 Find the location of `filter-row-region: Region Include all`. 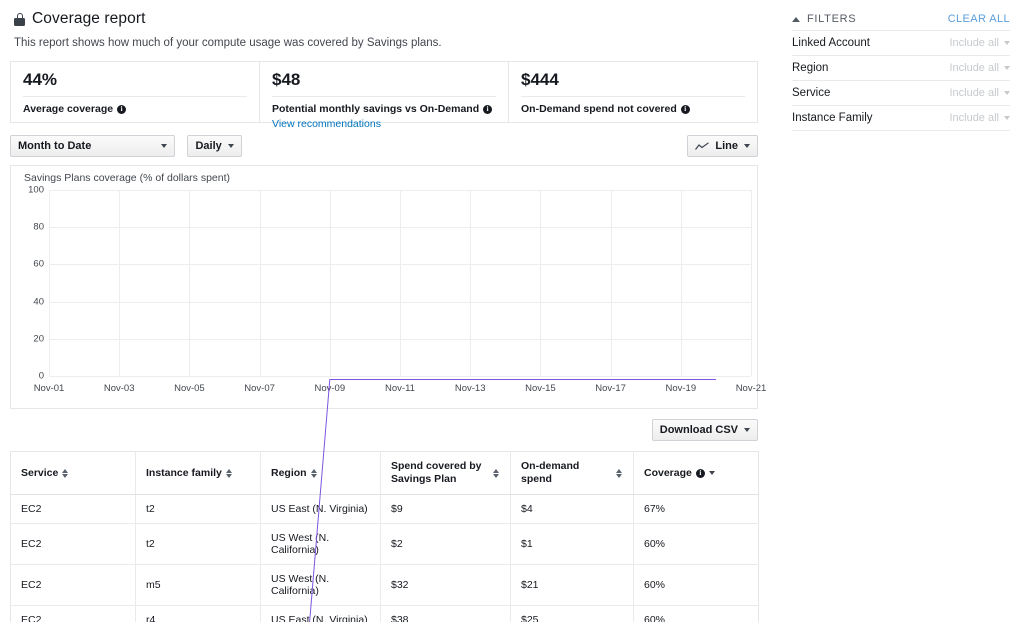

filter-row-region: Region Include all is located at coordinates (901, 67).